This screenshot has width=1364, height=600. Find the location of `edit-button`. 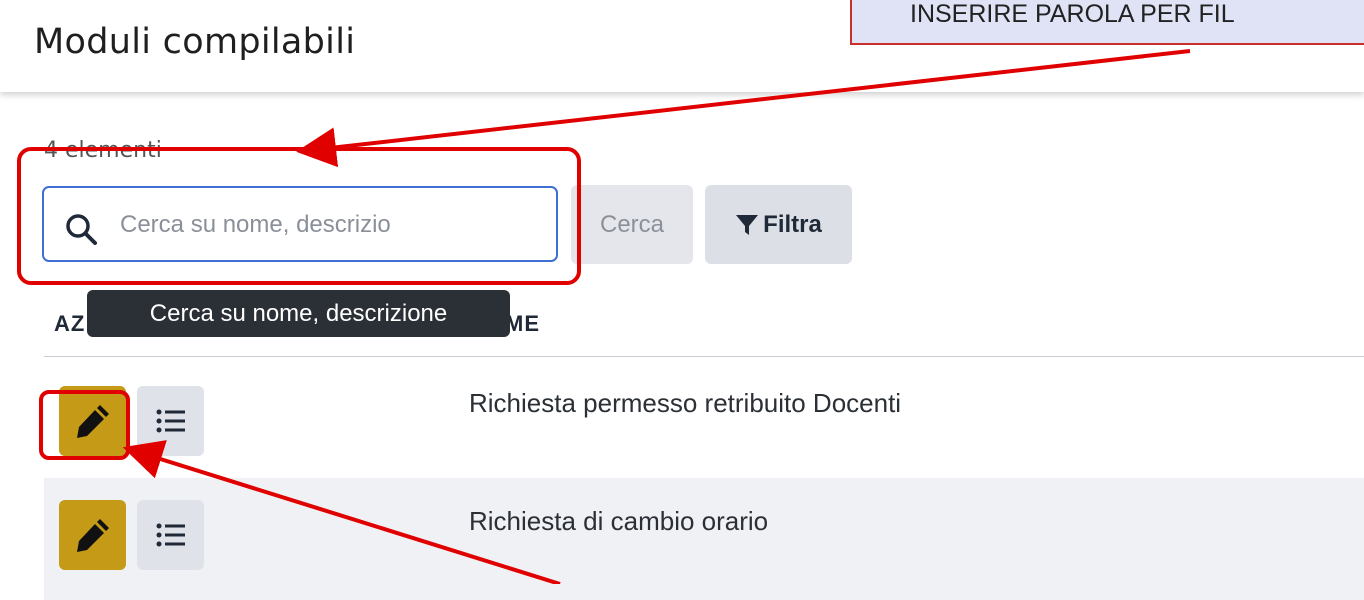

edit-button is located at coordinates (92, 535).